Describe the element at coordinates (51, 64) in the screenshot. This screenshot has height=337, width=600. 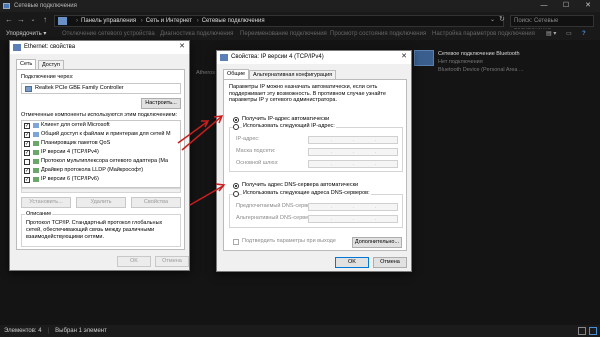
I see `tab-sharing: Доступ` at that location.